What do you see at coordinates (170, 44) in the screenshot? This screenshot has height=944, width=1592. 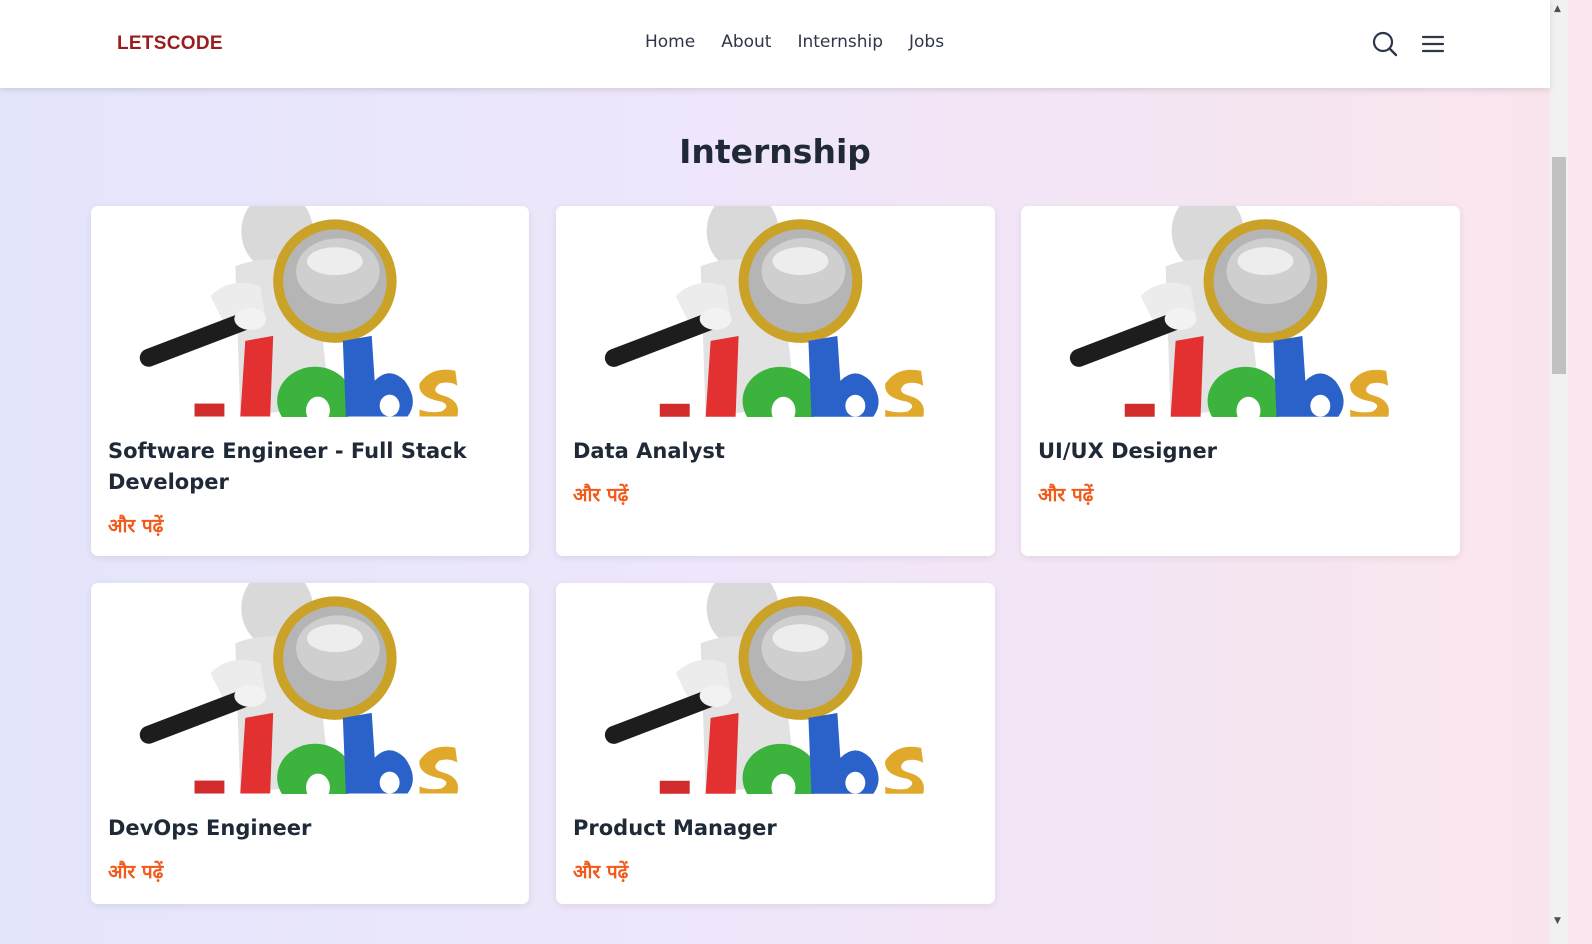 I see `site-logo: LETSCODE` at bounding box center [170, 44].